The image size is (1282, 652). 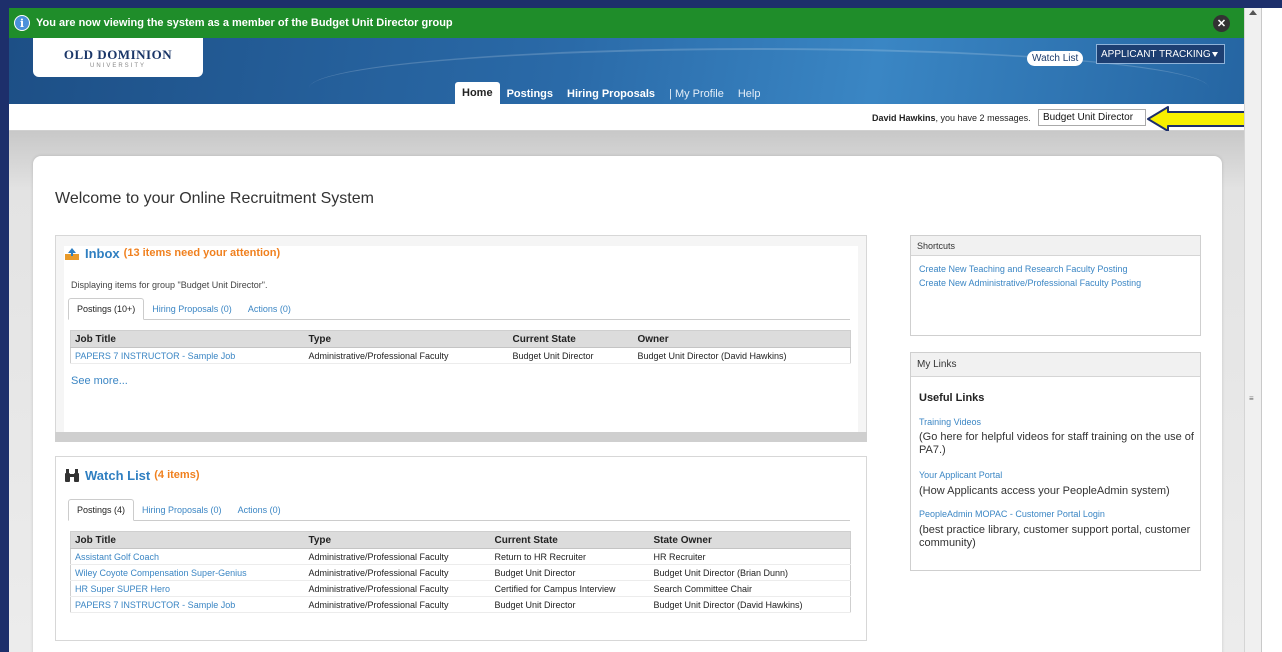 What do you see at coordinates (461, 437) in the screenshot?
I see `inbox-panel-shade` at bounding box center [461, 437].